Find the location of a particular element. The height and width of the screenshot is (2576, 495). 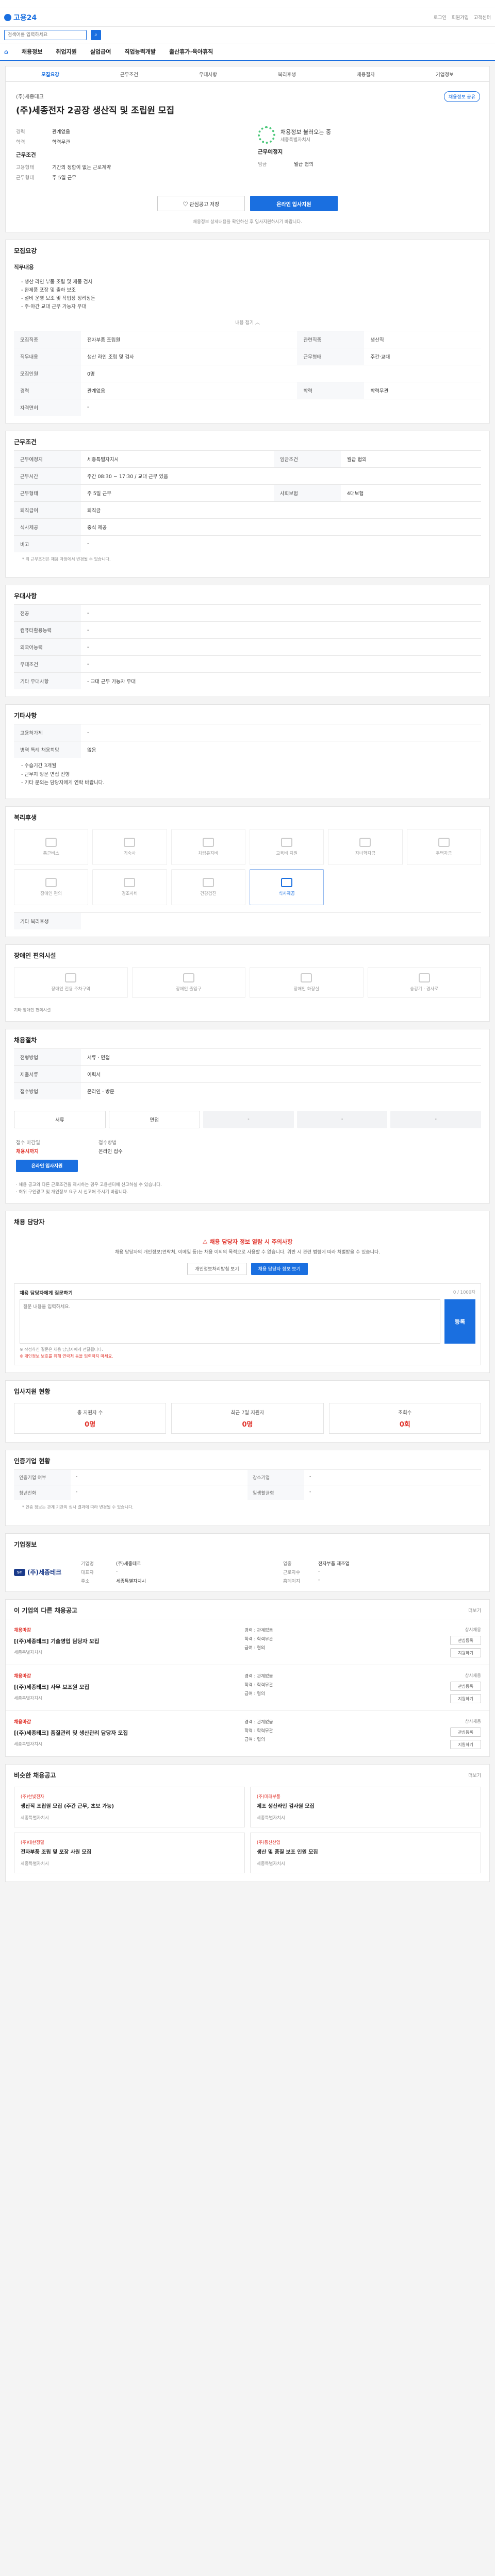

nav-home: ⌂ is located at coordinates (6, 51).